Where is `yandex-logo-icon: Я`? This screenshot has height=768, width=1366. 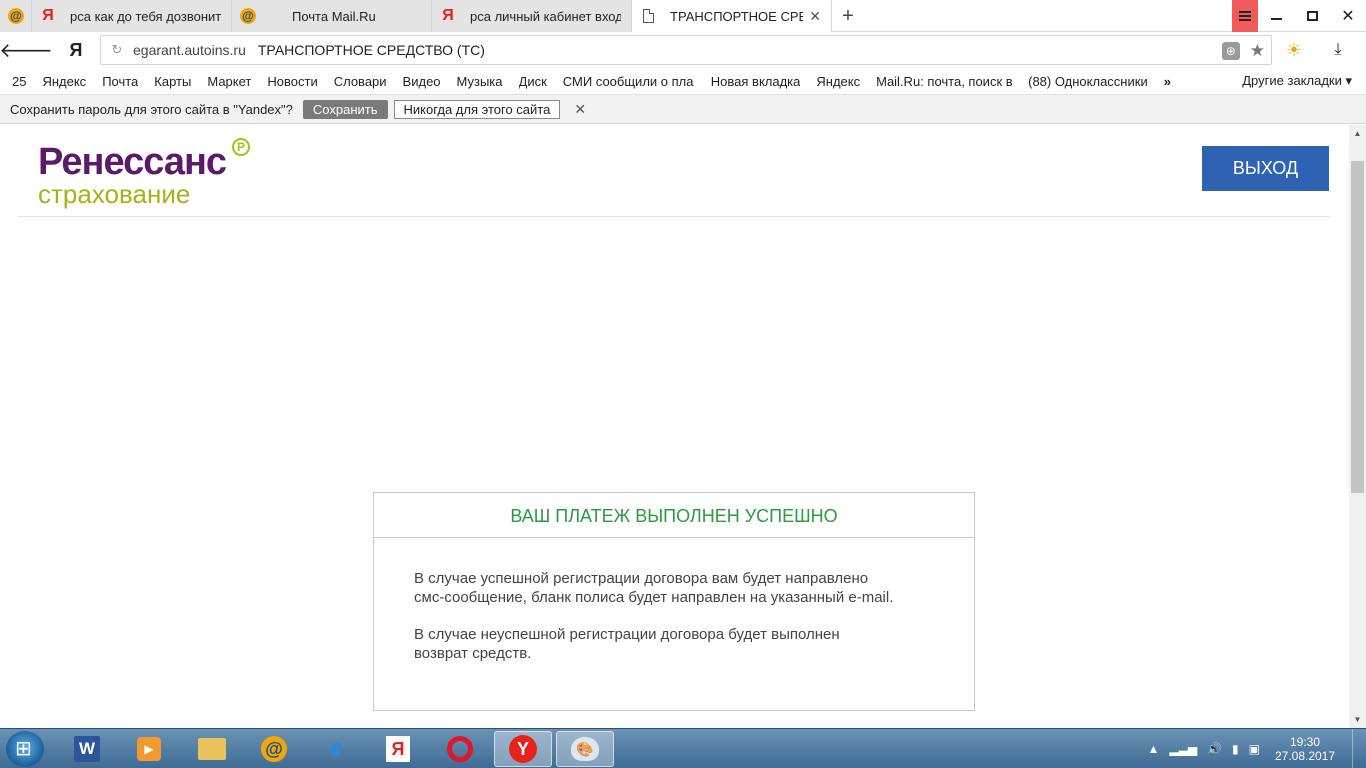 yandex-logo-icon: Я is located at coordinates (76, 49).